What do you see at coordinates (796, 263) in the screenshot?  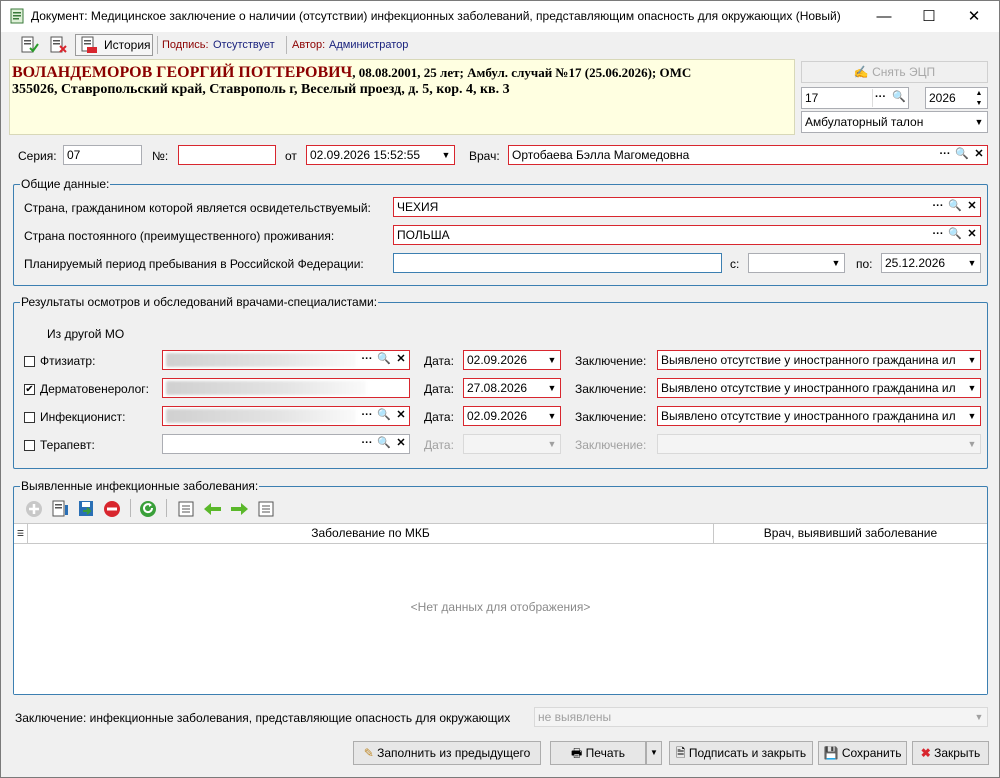 I see `period-from-select: ▼` at bounding box center [796, 263].